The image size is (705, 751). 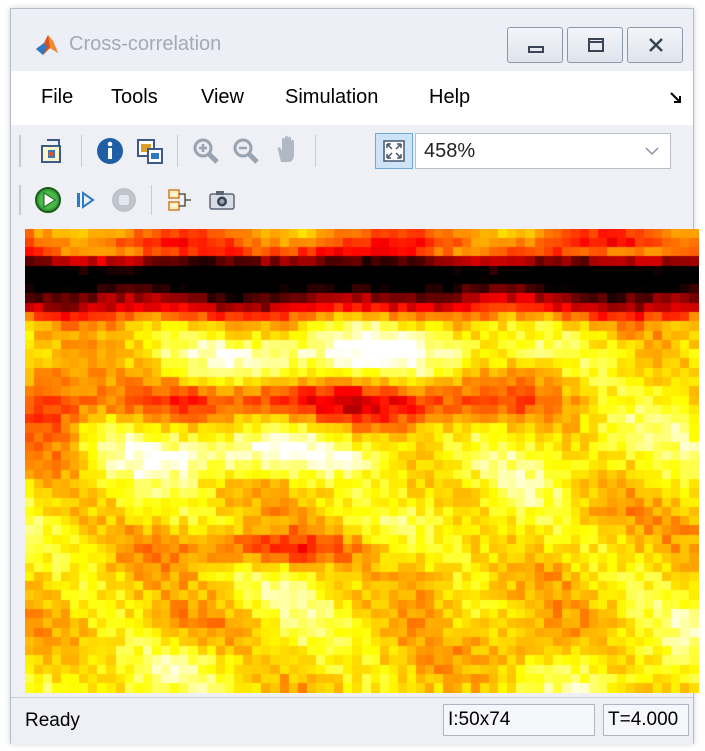 I want to click on window-title: Cross-correlation, so click(x=145, y=44).